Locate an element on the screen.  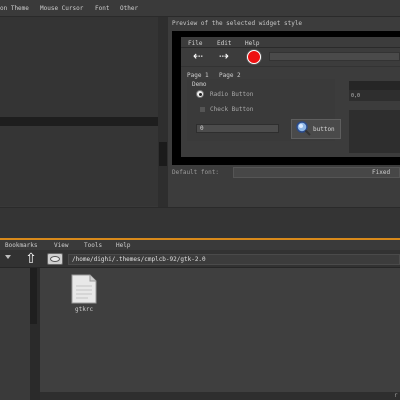
preview-tree-view is located at coordinates (374, 117).